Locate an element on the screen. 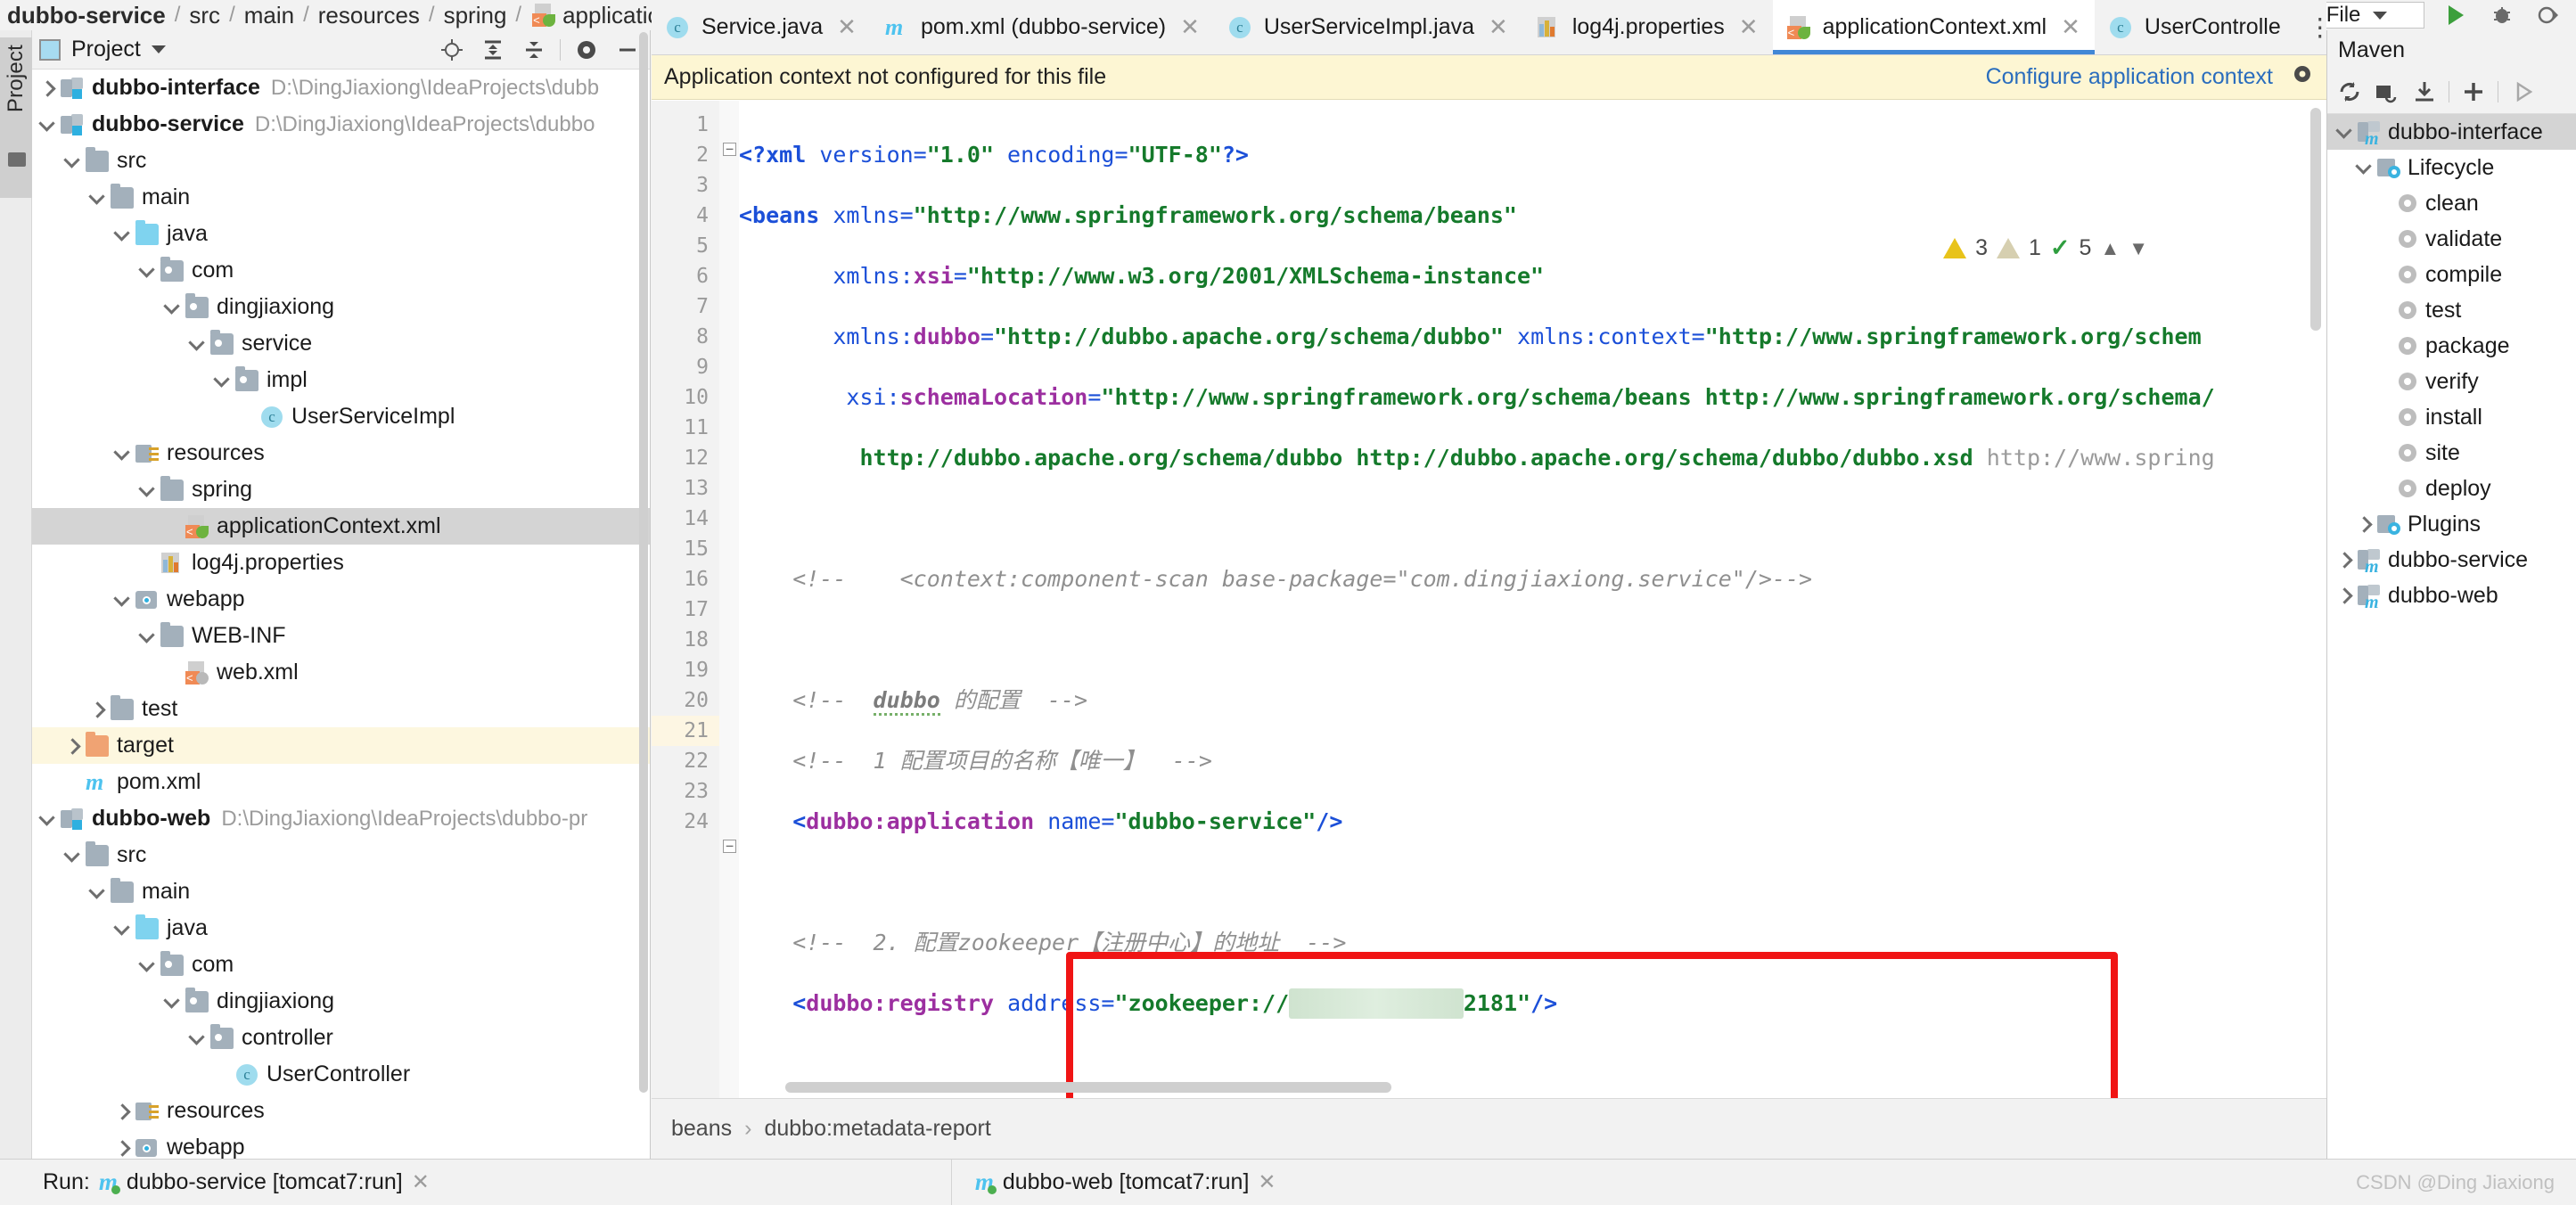  breadcrumb-item-2: main is located at coordinates (269, 15).